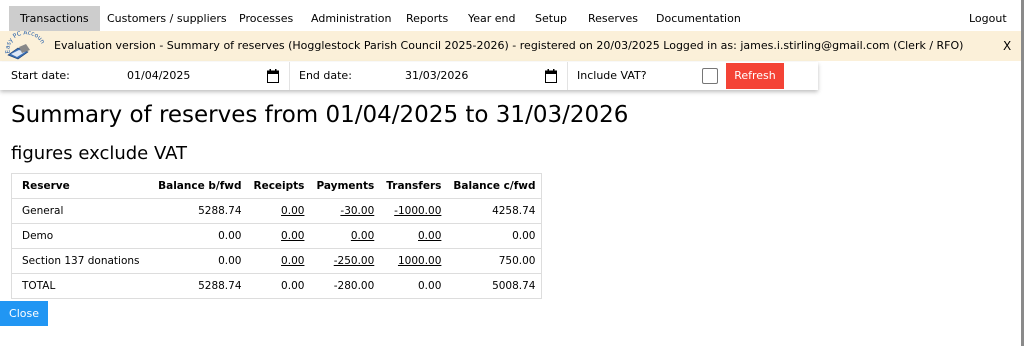 Image resolution: width=1024 pixels, height=346 pixels. I want to click on reserve-name: Section 137 donations, so click(78, 261).